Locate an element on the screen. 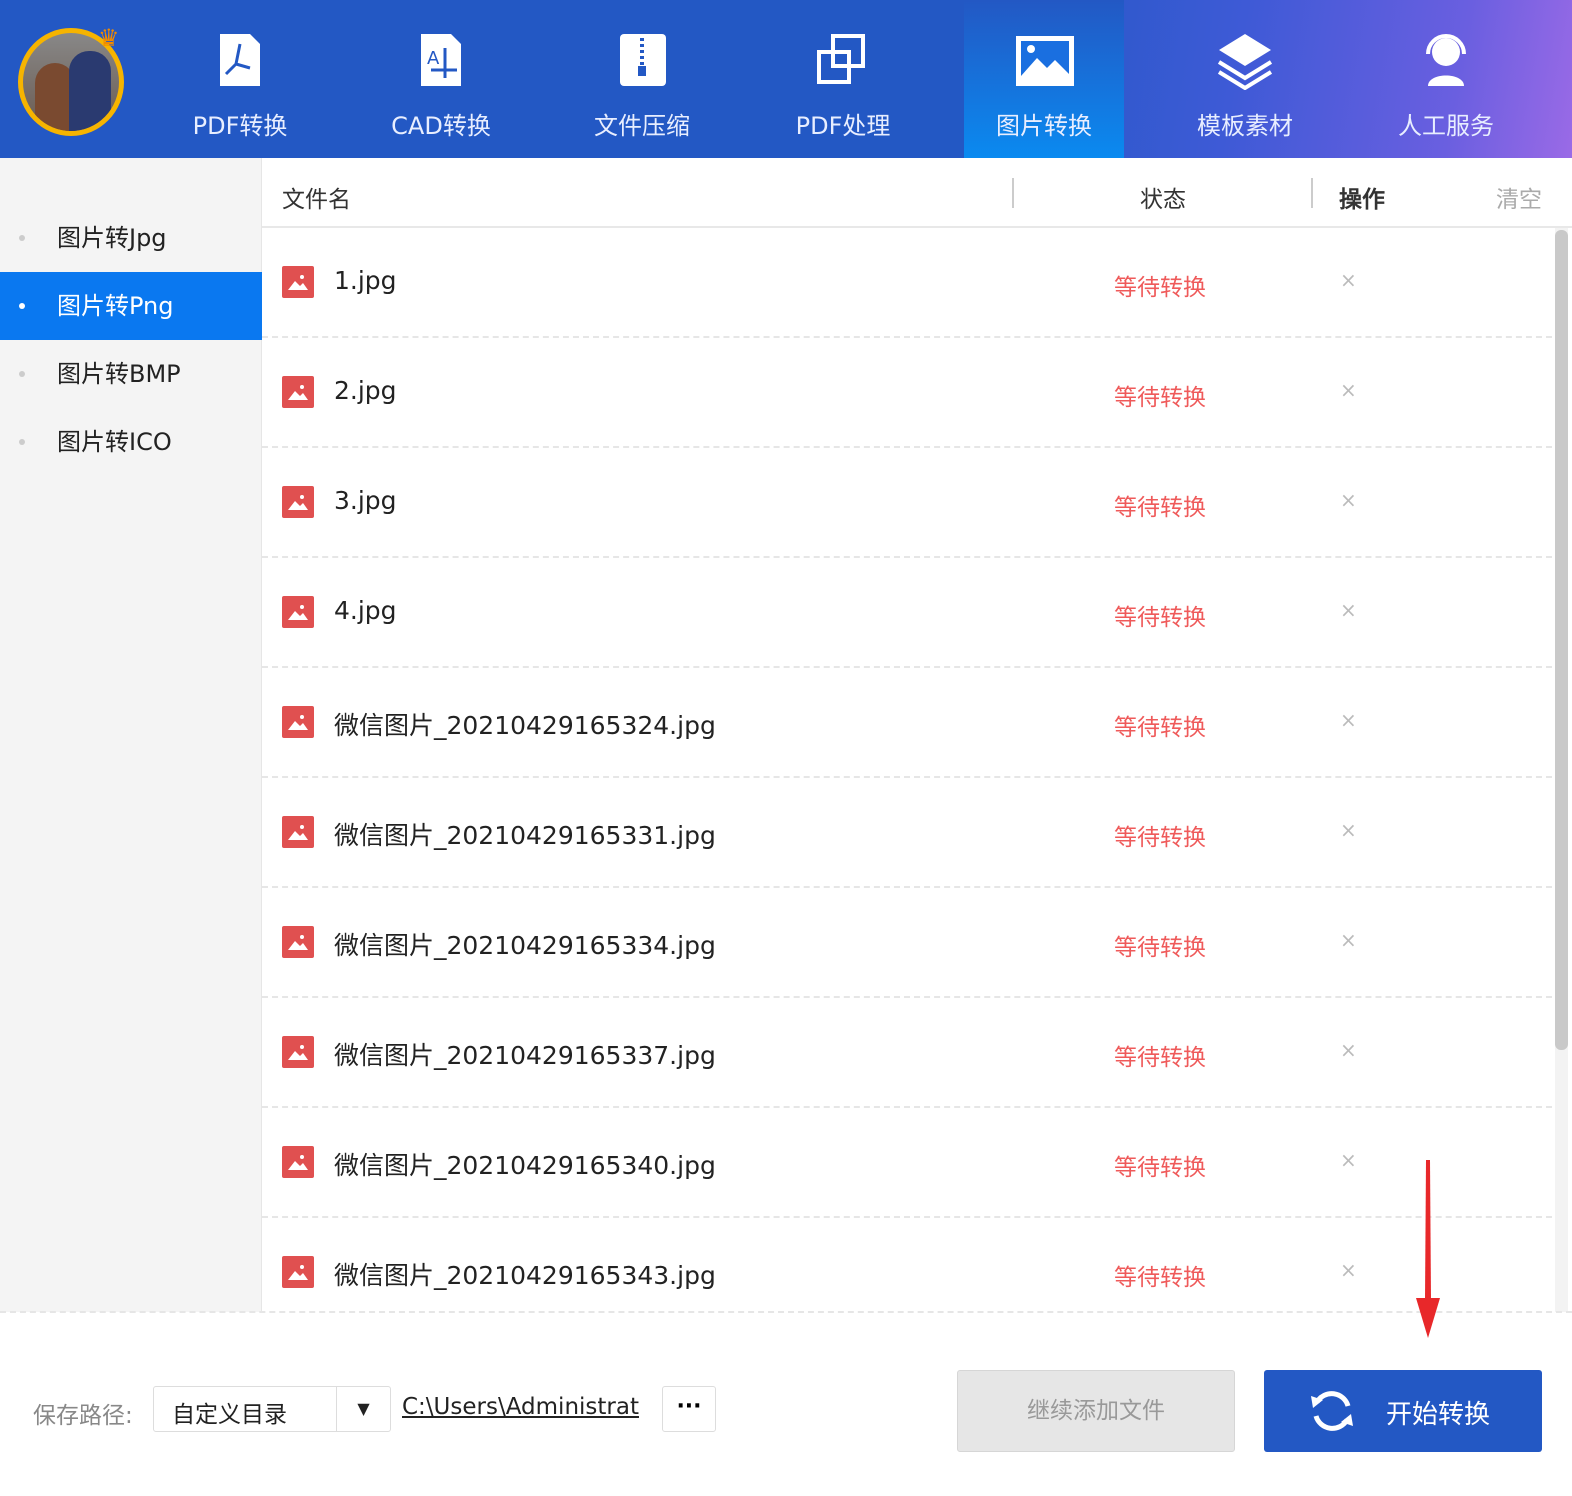  nav-tab-1: A CAD转换 is located at coordinates (441, 79).